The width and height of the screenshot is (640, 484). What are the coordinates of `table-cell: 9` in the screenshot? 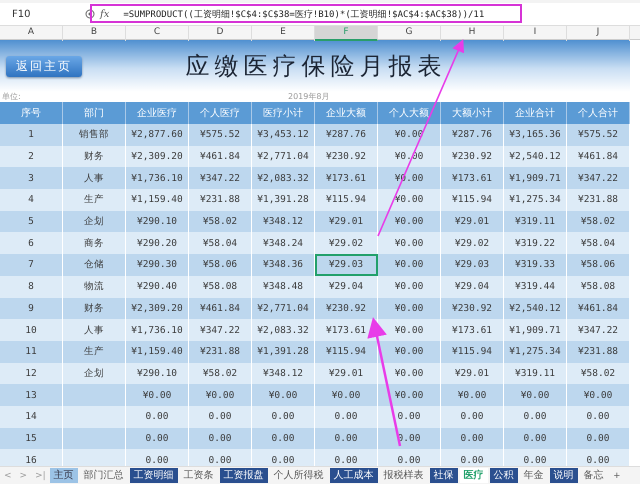 It's located at (31, 309).